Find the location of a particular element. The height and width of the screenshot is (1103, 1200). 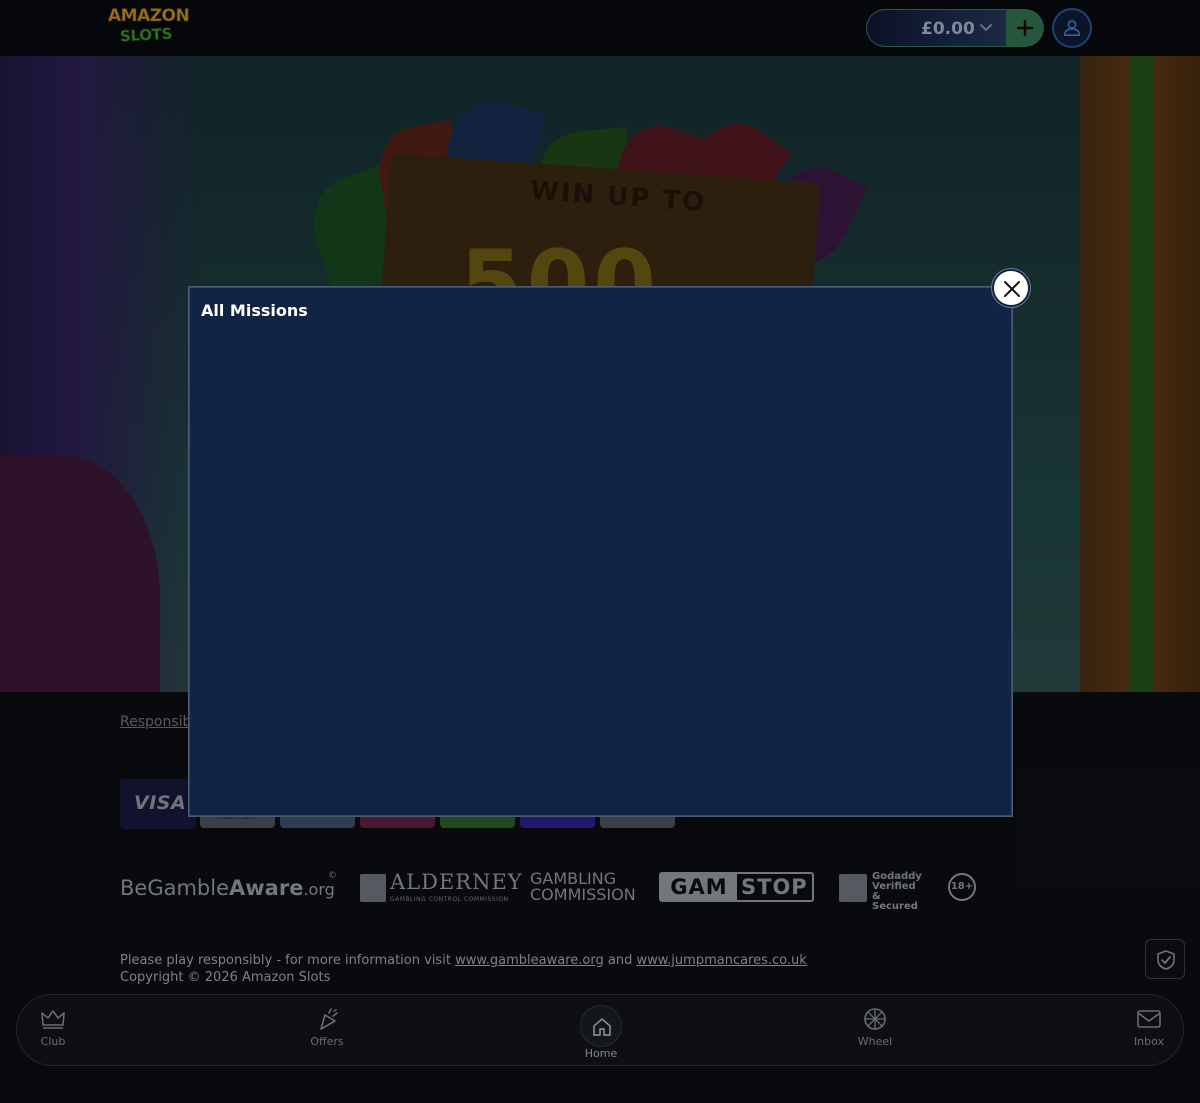

close-icon is located at coordinates (1012, 289).